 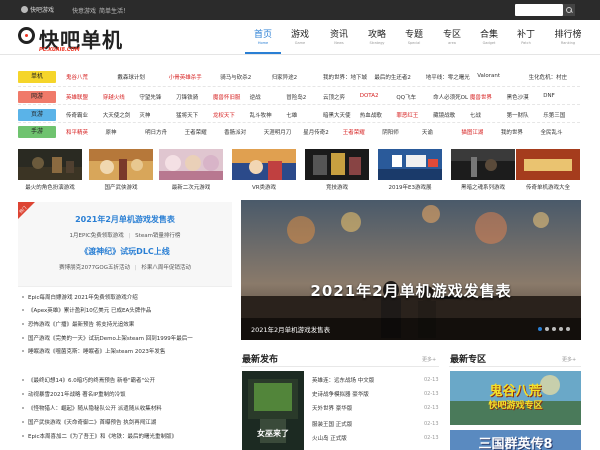 I want to click on thumb-e3-label: 2019年E3游戏展, so click(x=410, y=187).